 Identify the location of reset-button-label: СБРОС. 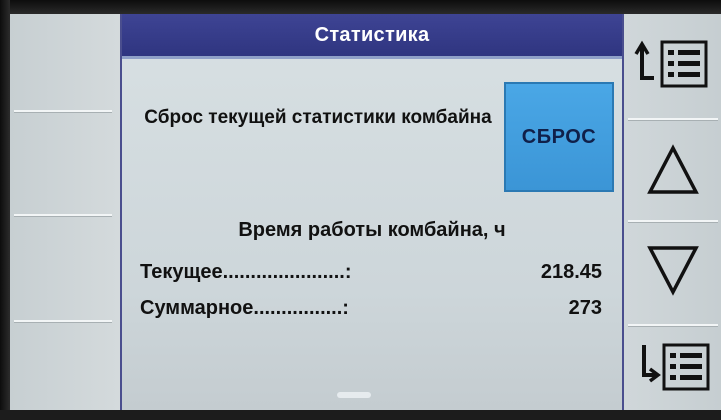
(559, 136).